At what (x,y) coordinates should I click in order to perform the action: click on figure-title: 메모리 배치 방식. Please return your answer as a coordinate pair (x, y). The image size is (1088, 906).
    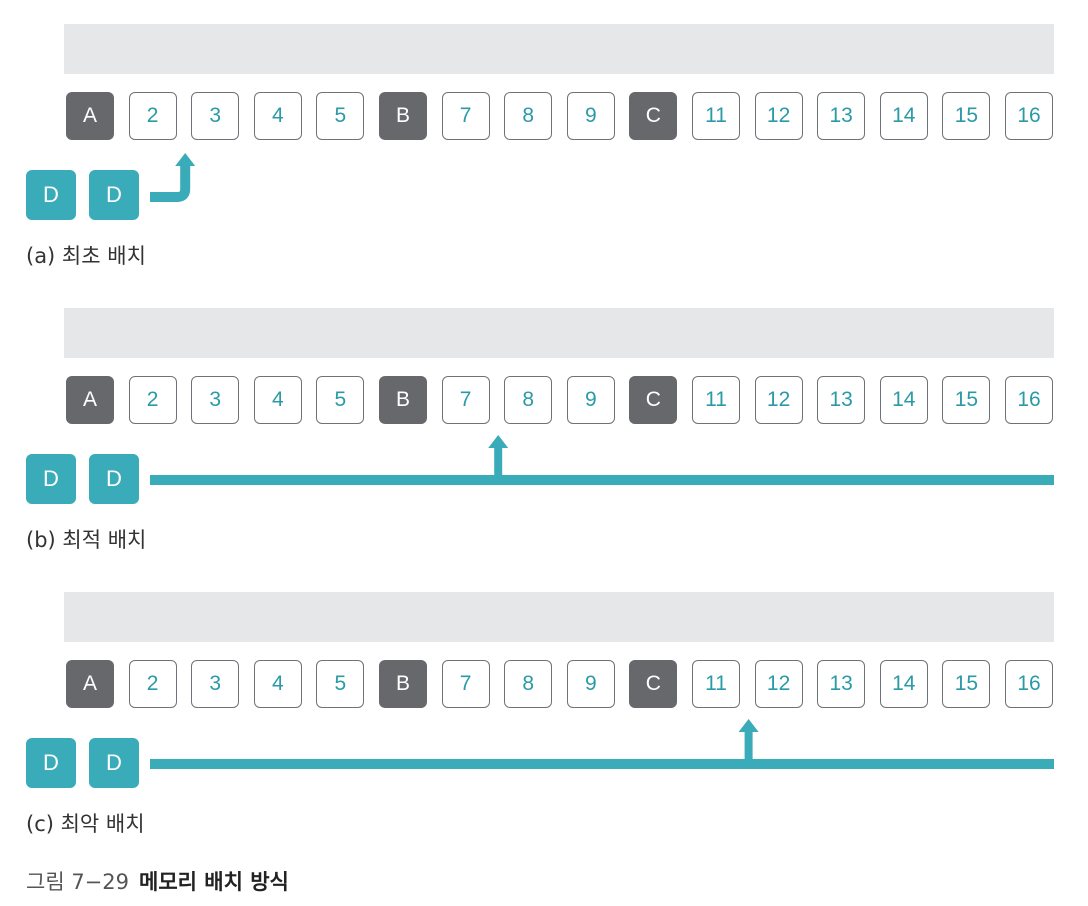
    Looking at the image, I should click on (214, 882).